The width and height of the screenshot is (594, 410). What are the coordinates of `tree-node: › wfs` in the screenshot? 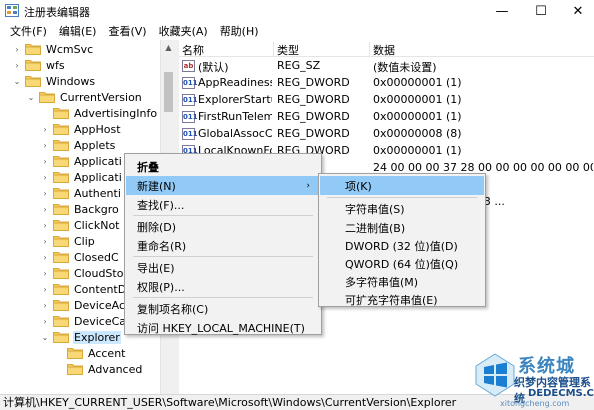 It's located at (39, 65).